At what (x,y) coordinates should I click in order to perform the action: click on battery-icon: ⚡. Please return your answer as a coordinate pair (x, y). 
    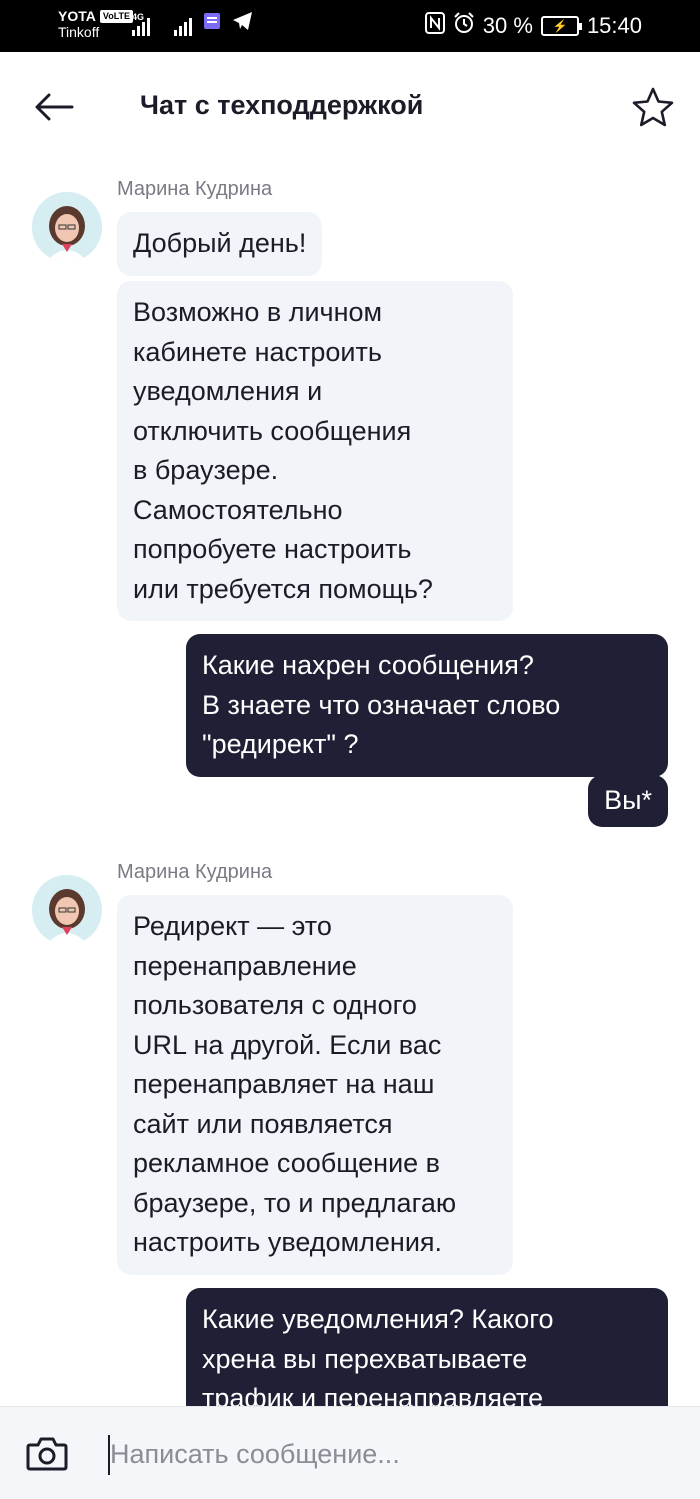
    Looking at the image, I should click on (561, 26).